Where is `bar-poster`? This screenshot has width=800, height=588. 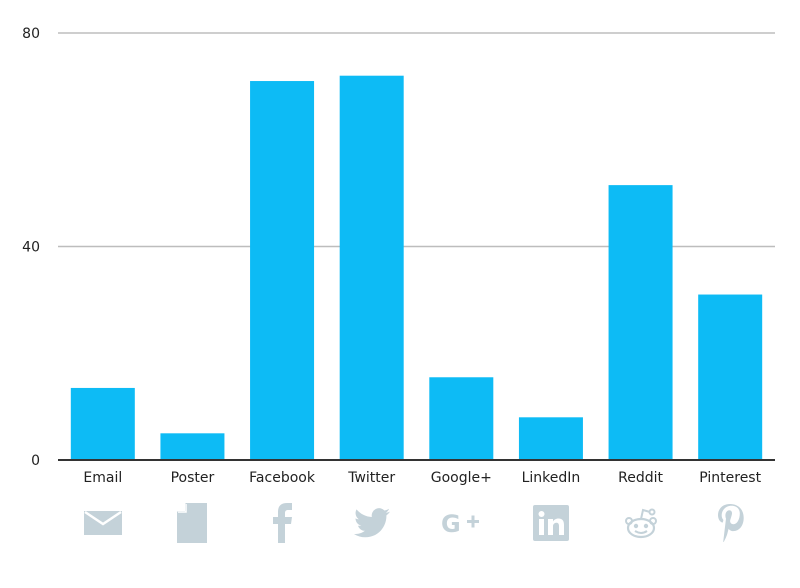
bar-poster is located at coordinates (192, 446).